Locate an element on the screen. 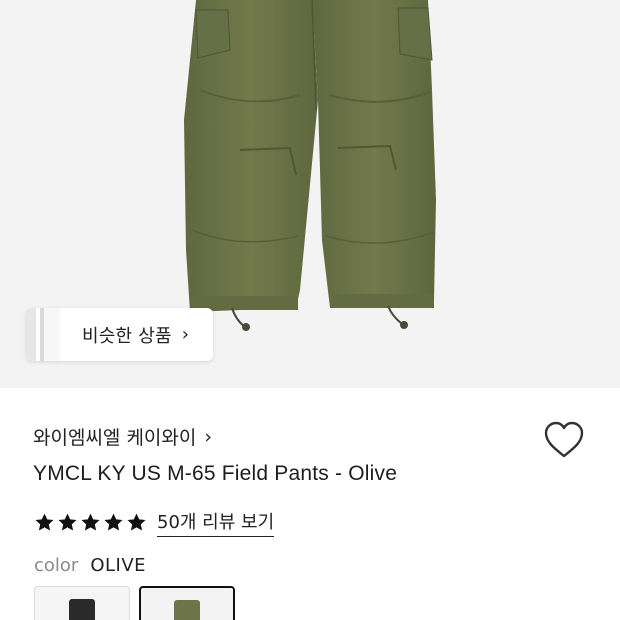 The width and height of the screenshot is (620, 620). rating-row: 50개 리뷰 보기 is located at coordinates (154, 522).